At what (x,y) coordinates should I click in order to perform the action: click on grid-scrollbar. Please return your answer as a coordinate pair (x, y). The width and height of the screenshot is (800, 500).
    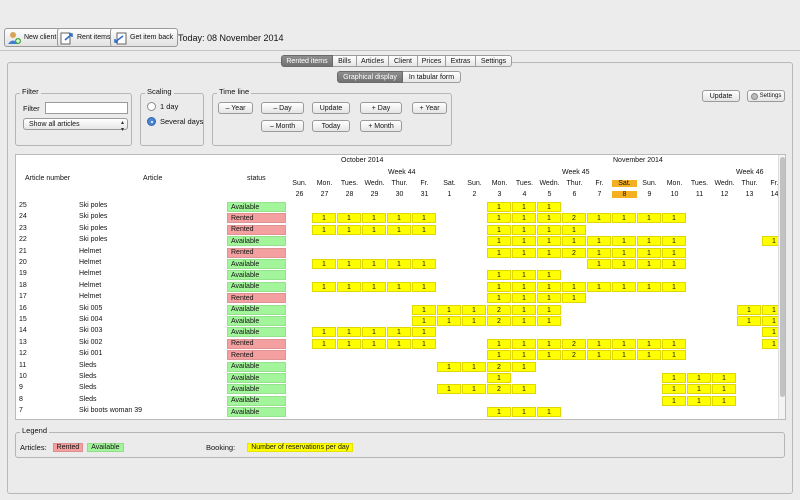
    Looking at the image, I should click on (781, 287).